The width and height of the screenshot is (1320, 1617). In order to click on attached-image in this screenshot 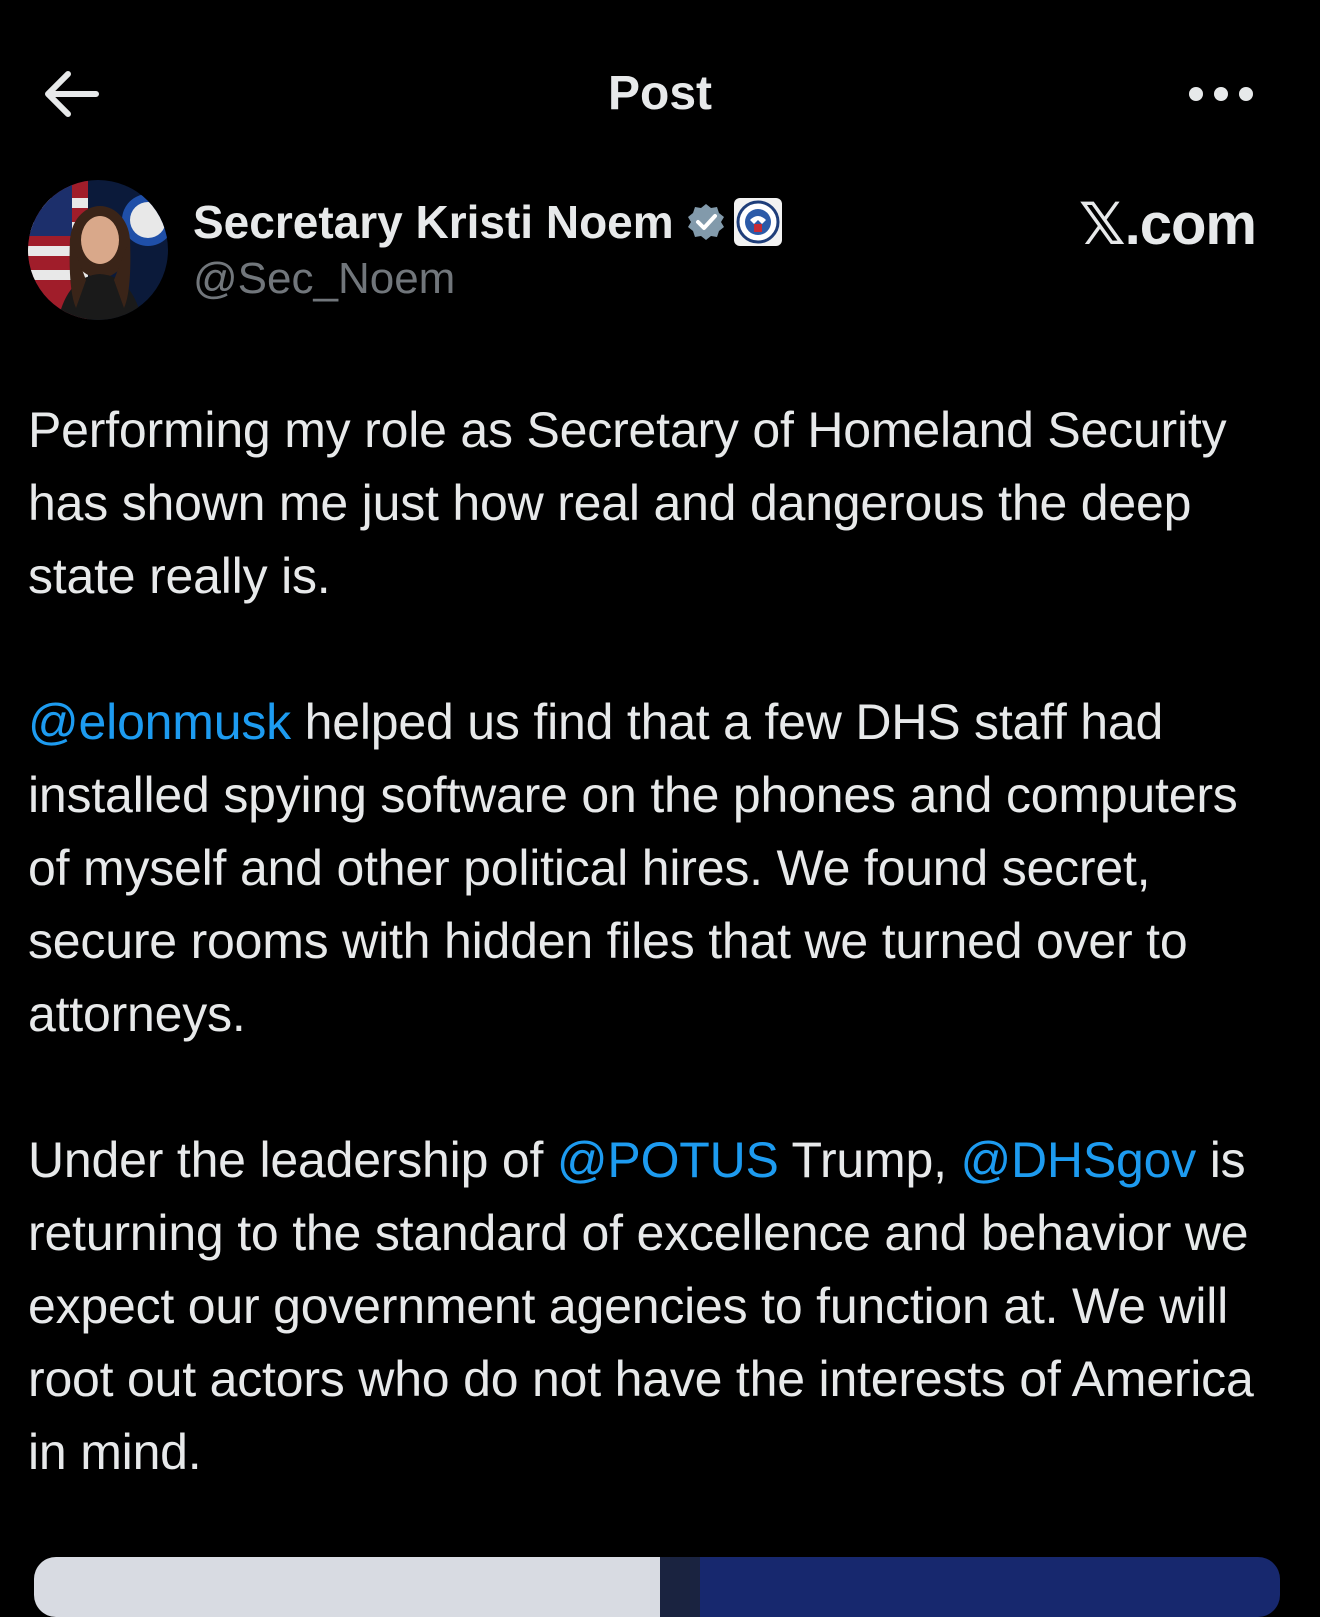, I will do `click(657, 1587)`.